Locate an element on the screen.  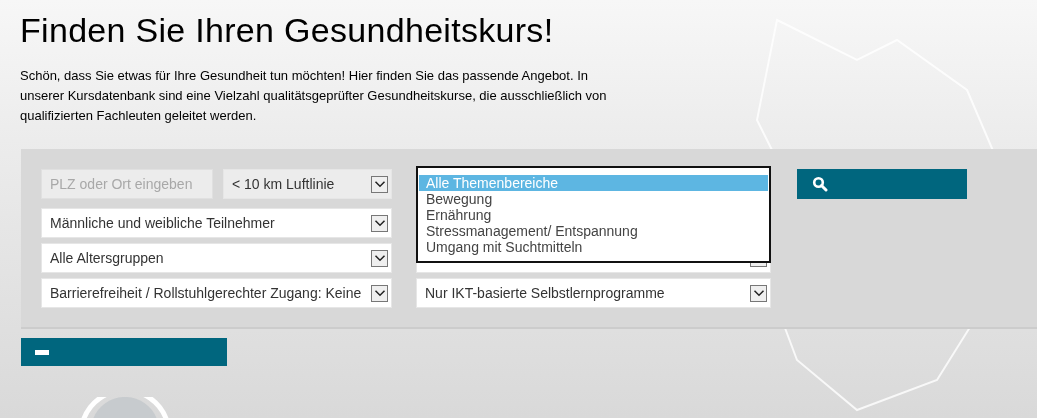
topic-option: Bewegung is located at coordinates (593, 199).